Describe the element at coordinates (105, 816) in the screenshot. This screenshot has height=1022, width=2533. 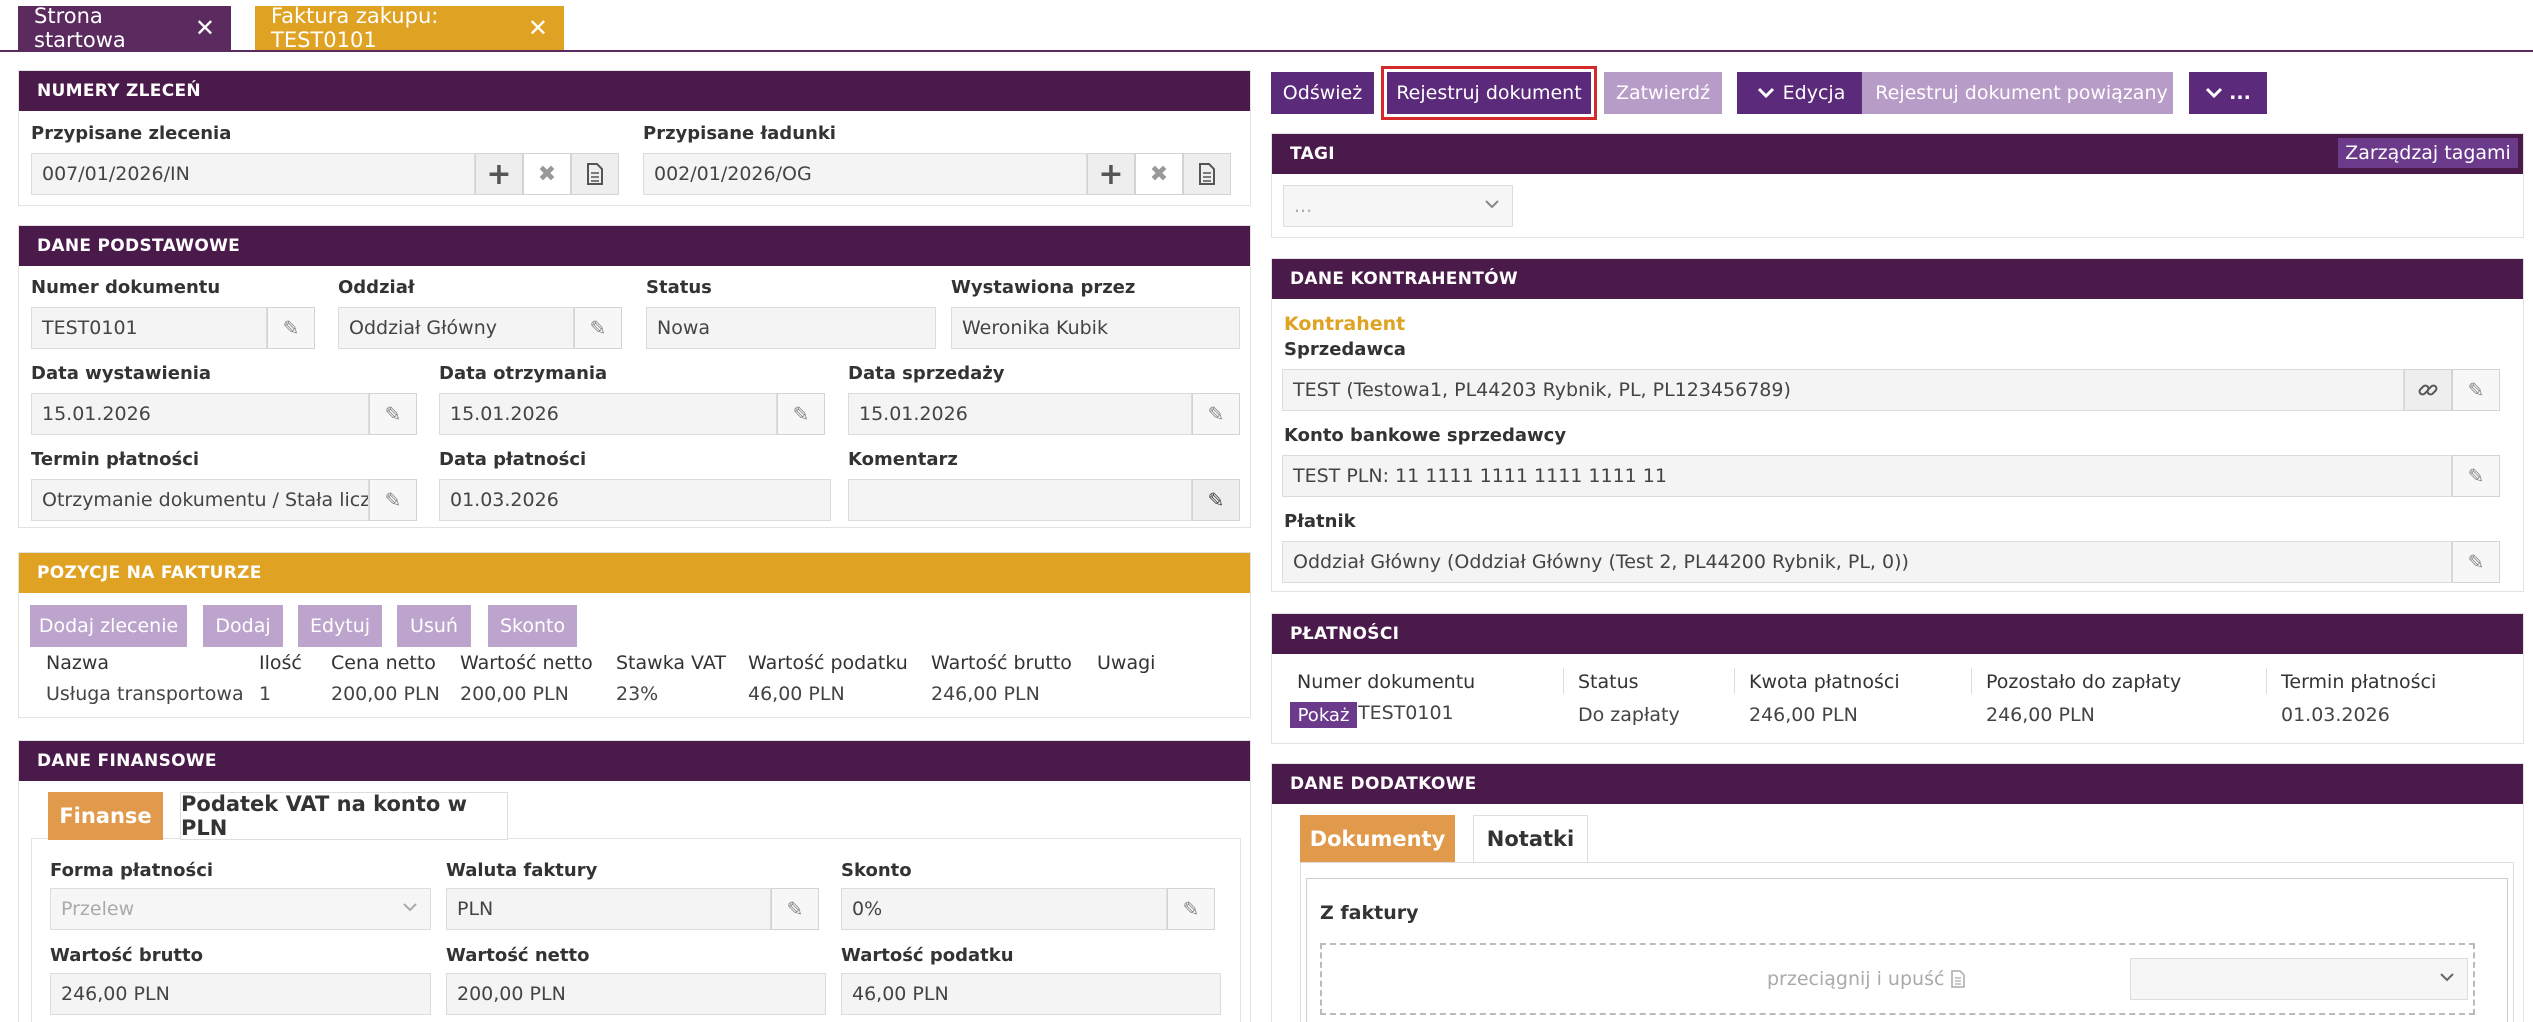
I see `tab-finance: Finanse` at that location.